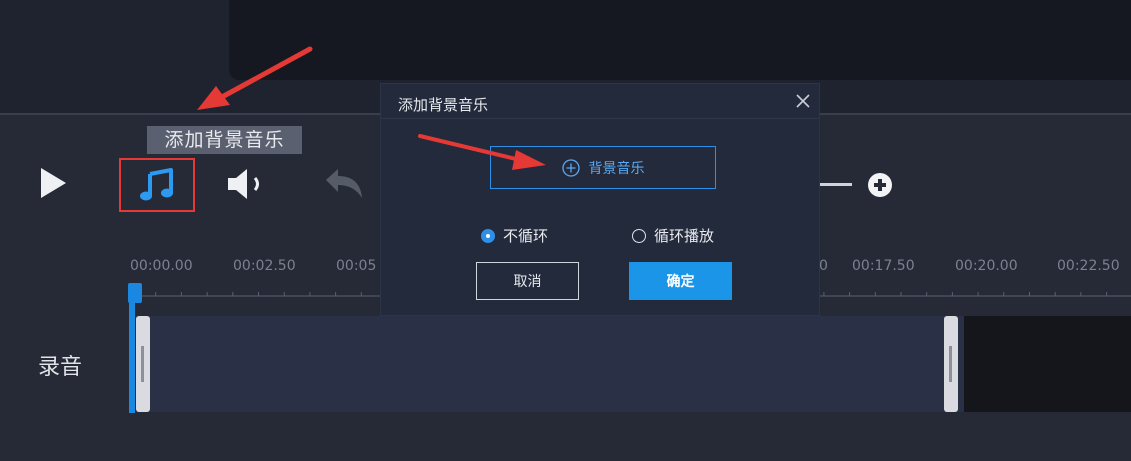 This screenshot has width=1131, height=461. What do you see at coordinates (616, 168) in the screenshot?
I see `select-bgm-label: 背景音乐` at bounding box center [616, 168].